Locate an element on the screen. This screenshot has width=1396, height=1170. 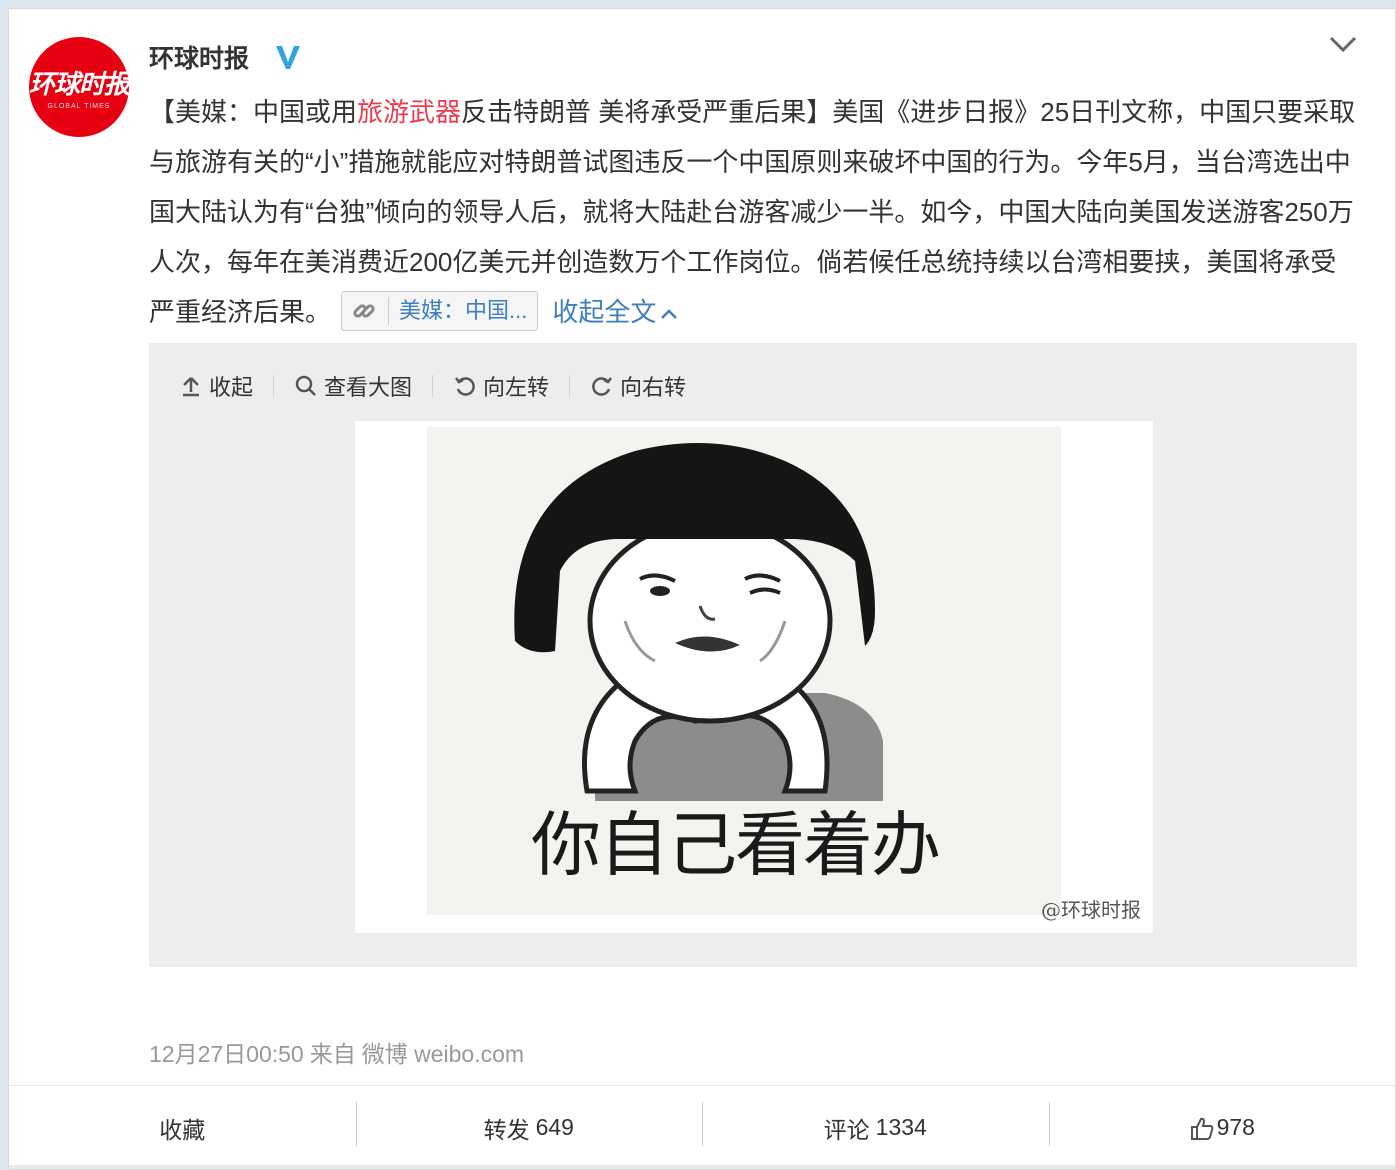
search-icon is located at coordinates (305, 385).